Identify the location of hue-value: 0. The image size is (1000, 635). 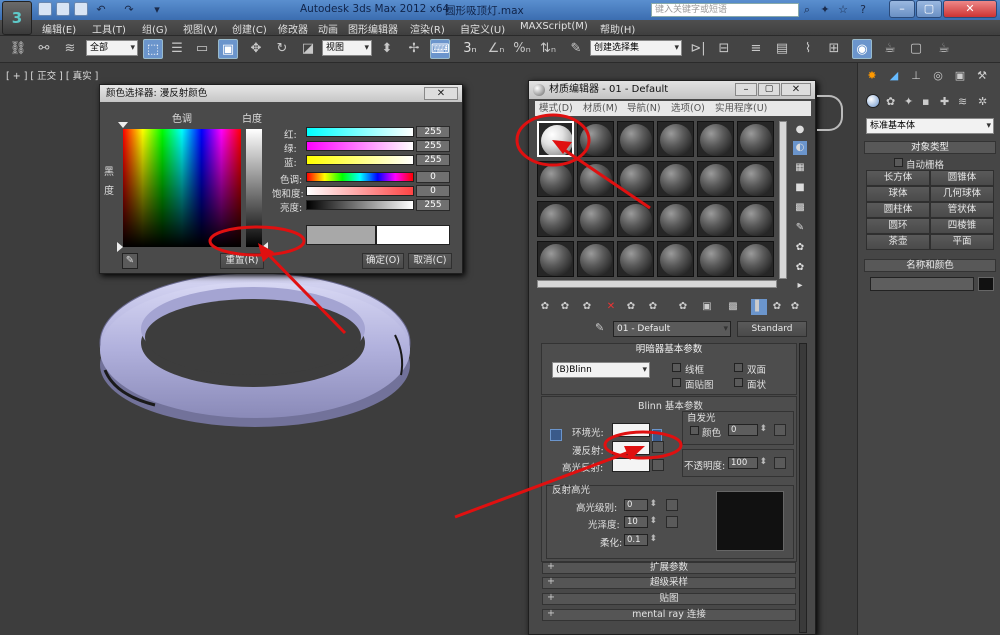
(433, 177).